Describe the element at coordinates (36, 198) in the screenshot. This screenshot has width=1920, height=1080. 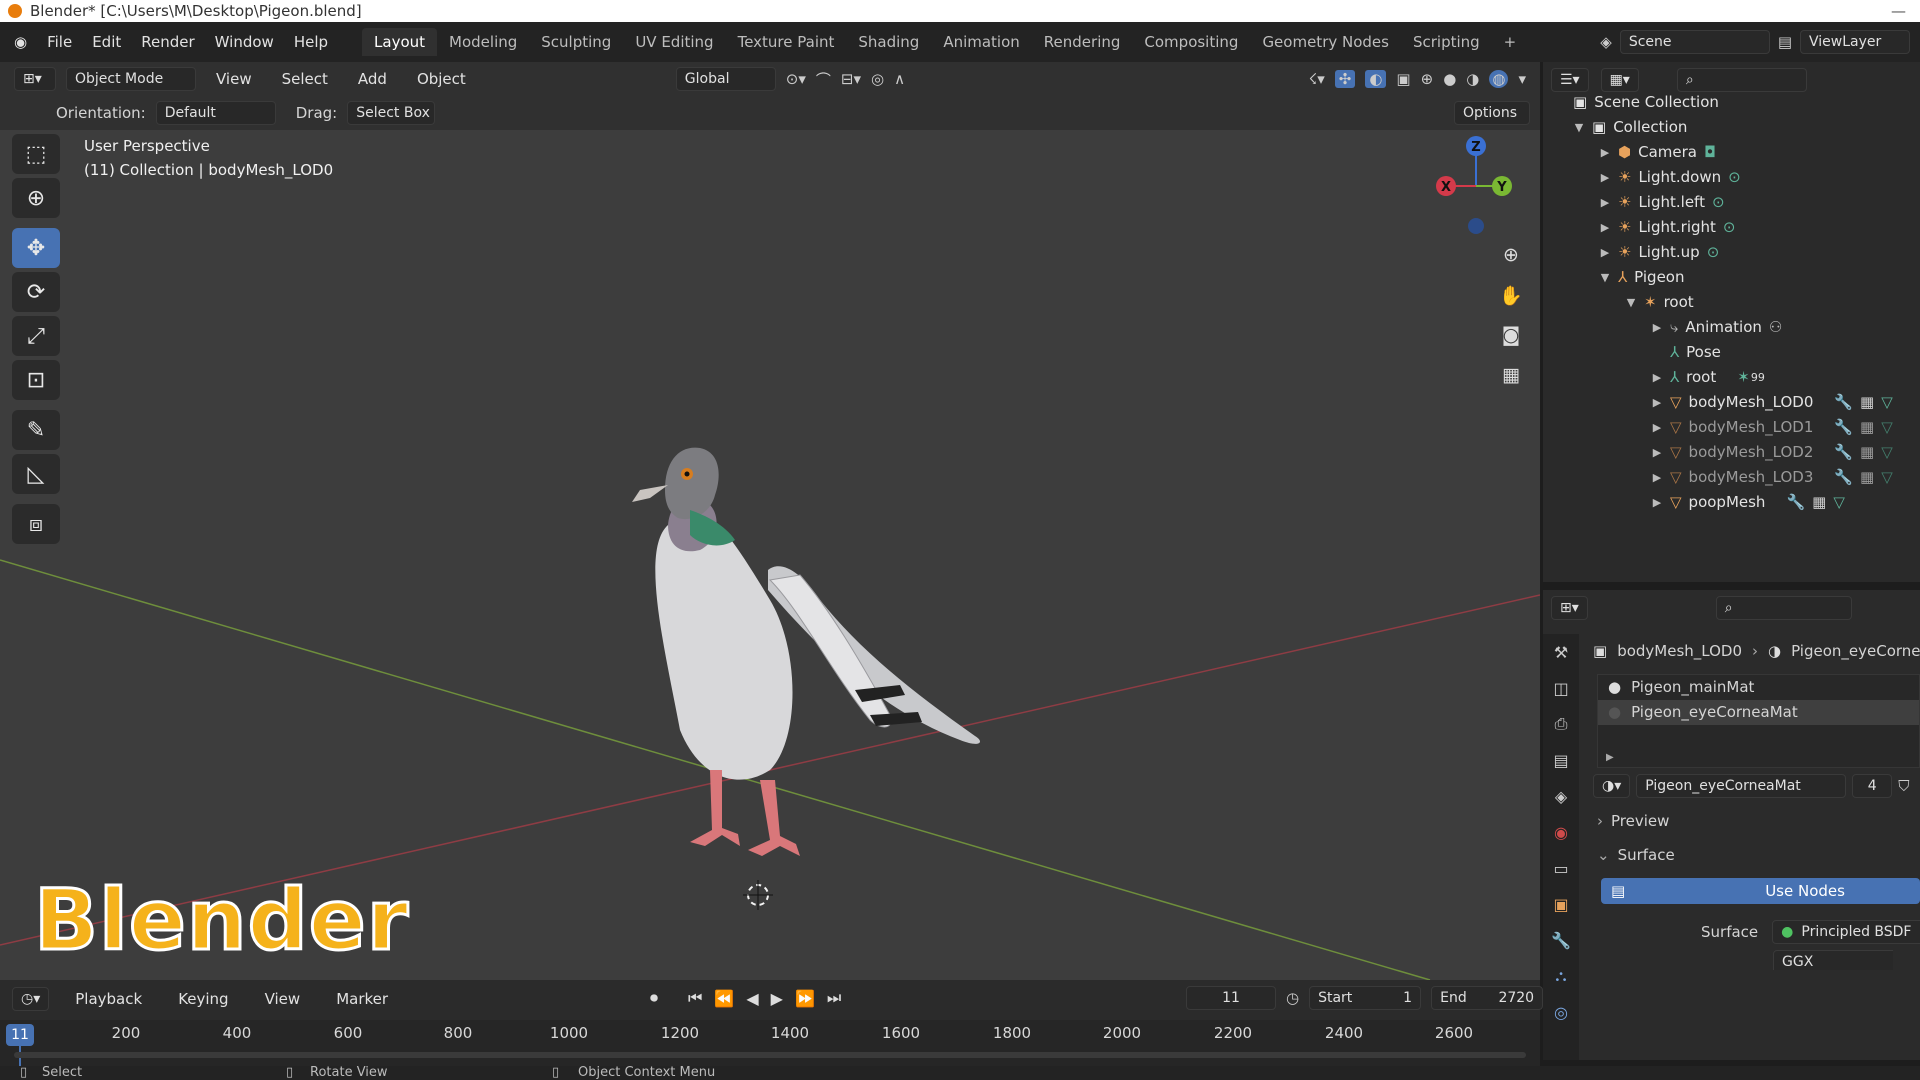
I see `cursor-tool: ⊕` at that location.